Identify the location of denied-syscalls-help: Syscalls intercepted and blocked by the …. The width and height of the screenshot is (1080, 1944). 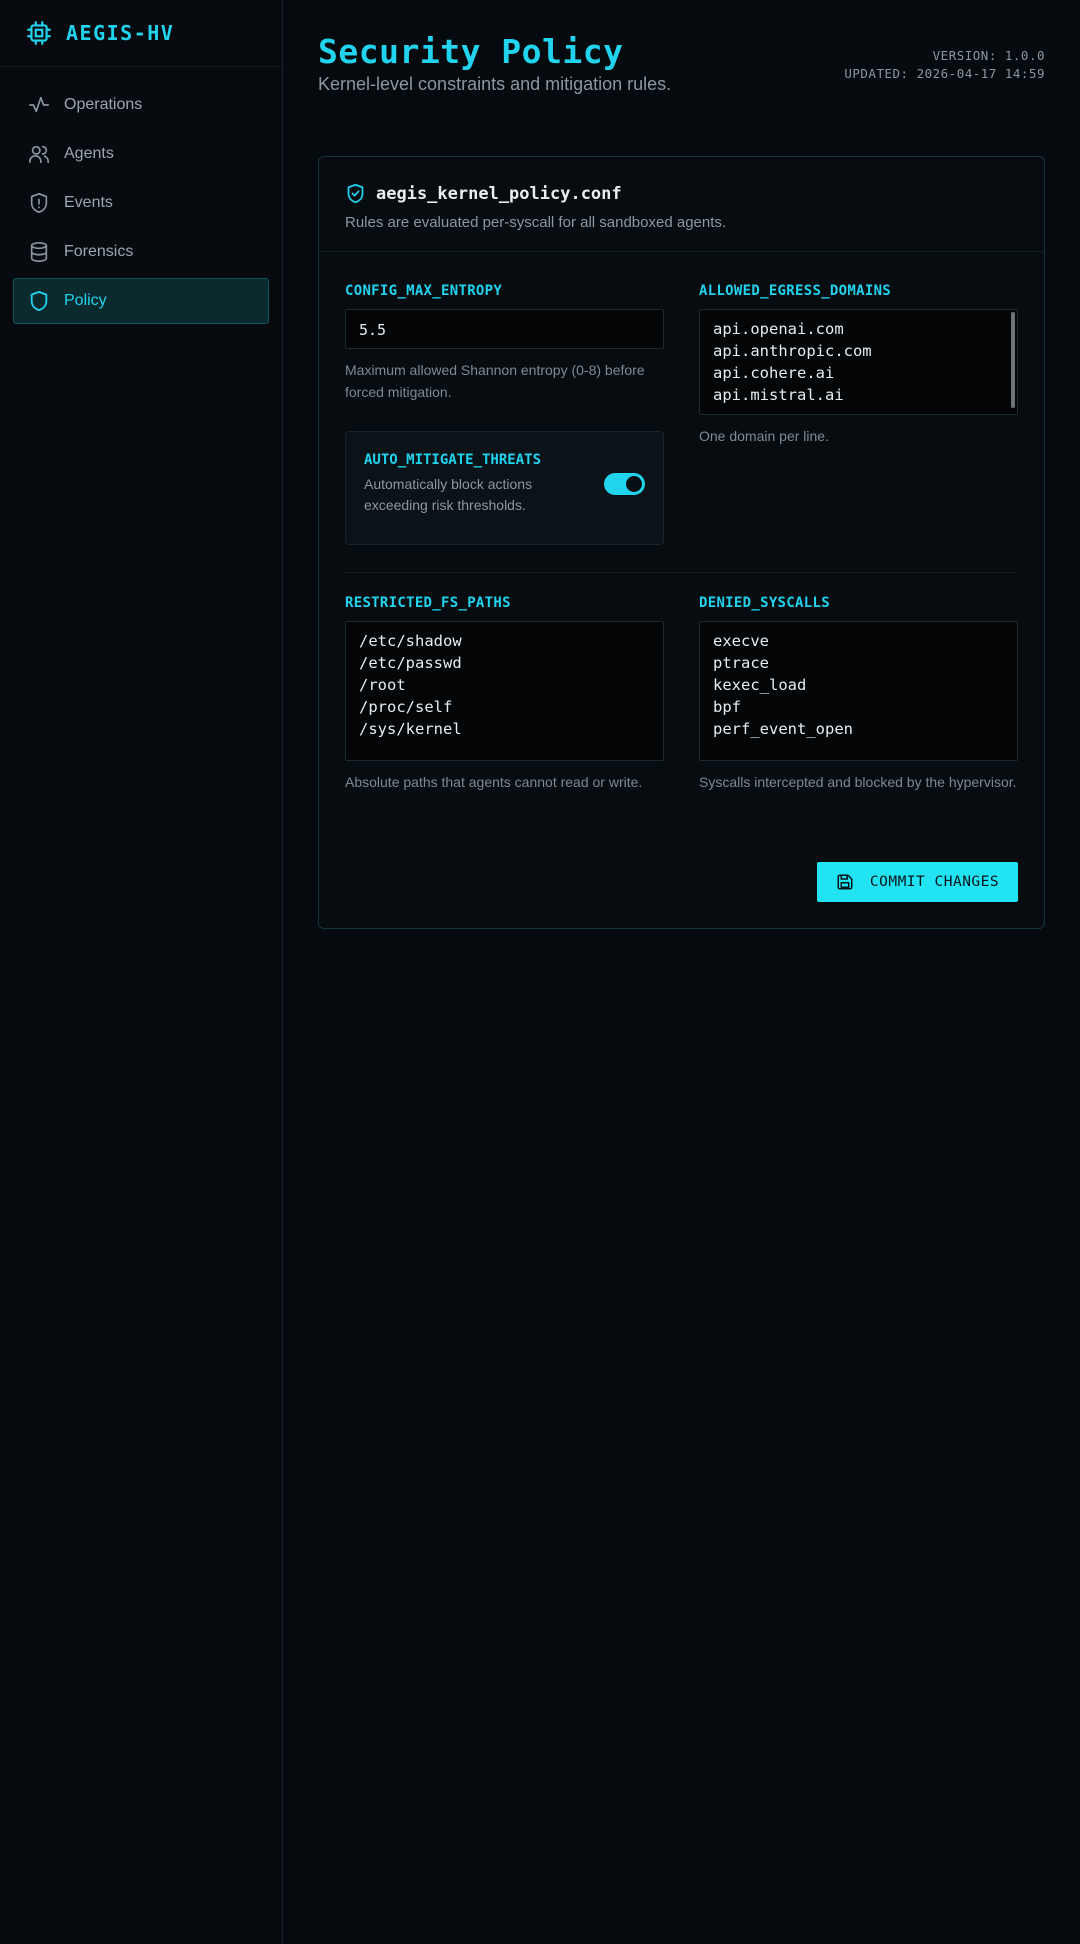
(858, 782).